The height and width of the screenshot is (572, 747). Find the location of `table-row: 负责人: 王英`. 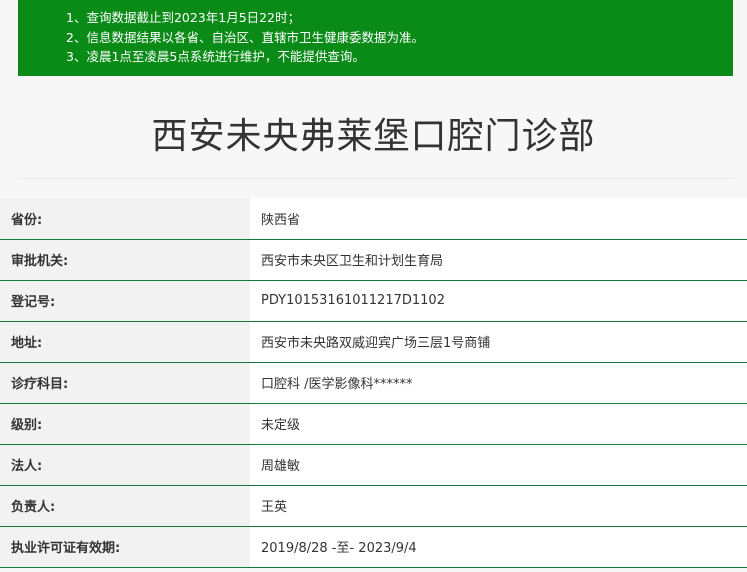

table-row: 负责人: 王英 is located at coordinates (373, 506).